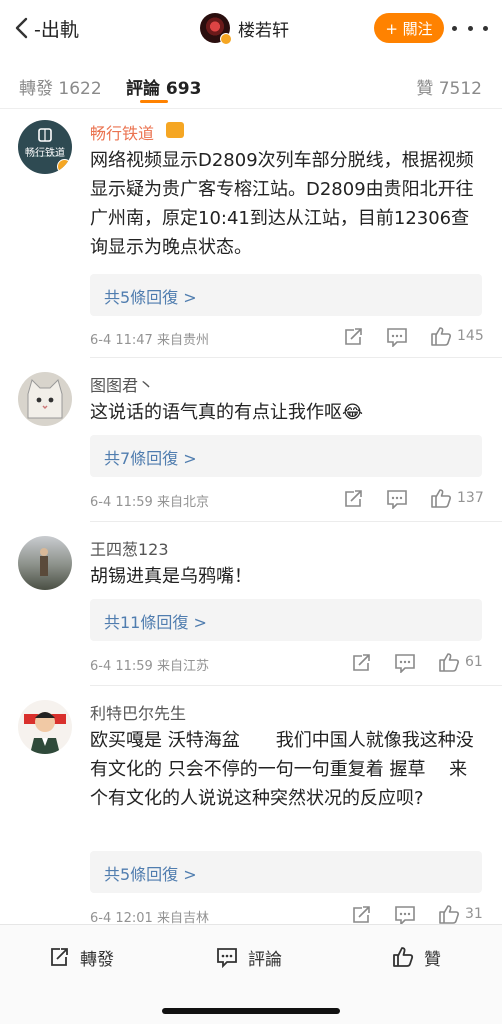 The height and width of the screenshot is (1024, 502). What do you see at coordinates (474, 914) in the screenshot?
I see `like-count: 31` at bounding box center [474, 914].